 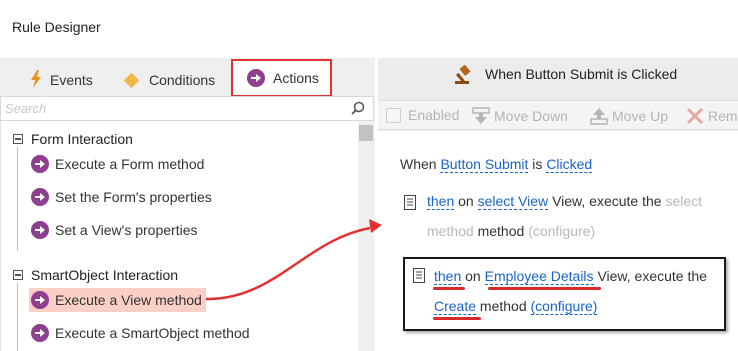 I want to click on search-input, so click(x=175, y=108).